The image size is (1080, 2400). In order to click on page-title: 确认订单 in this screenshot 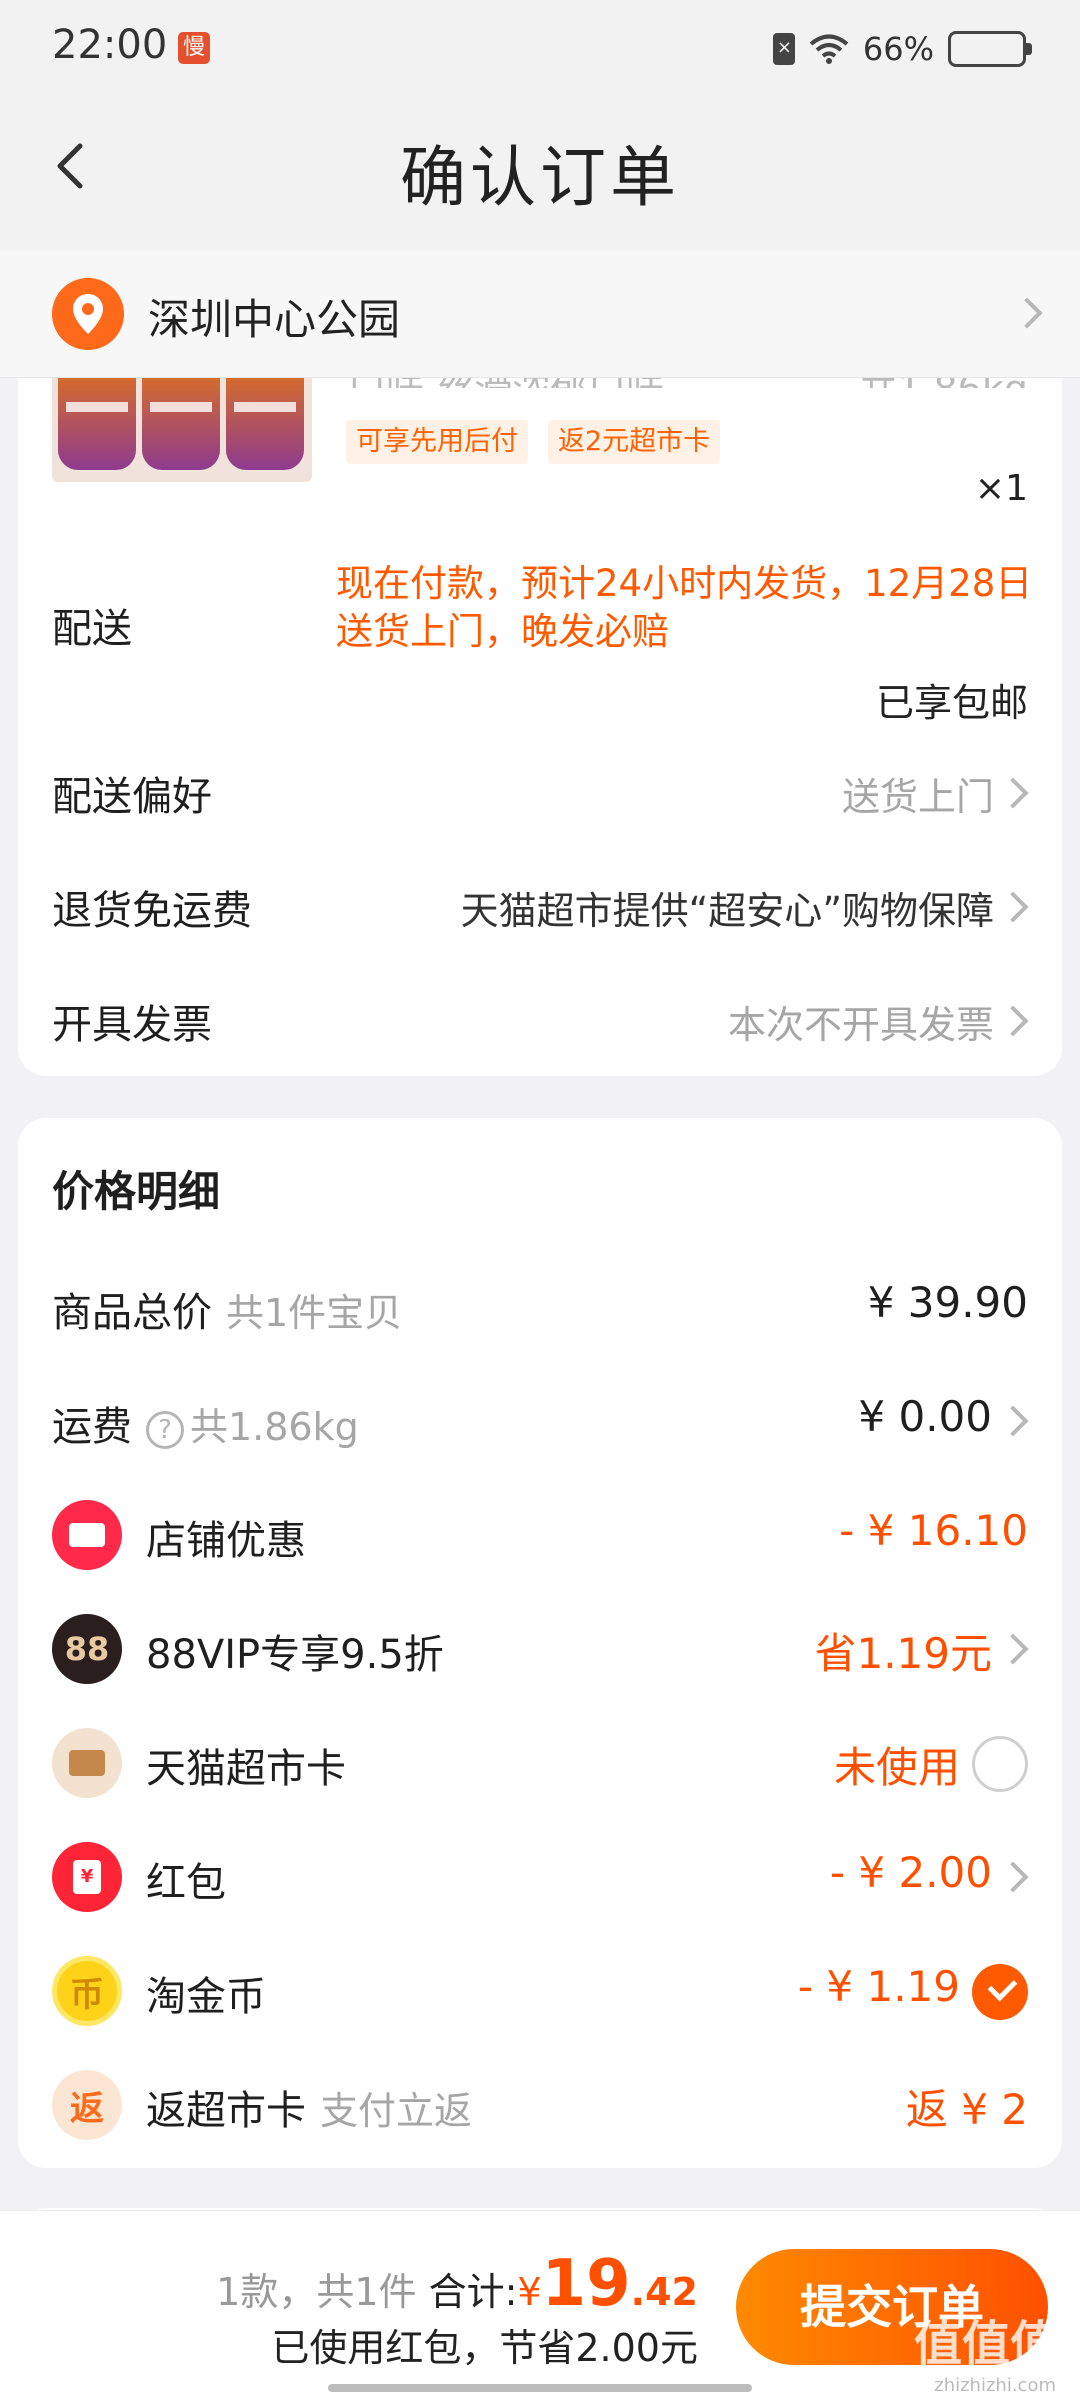, I will do `click(540, 177)`.